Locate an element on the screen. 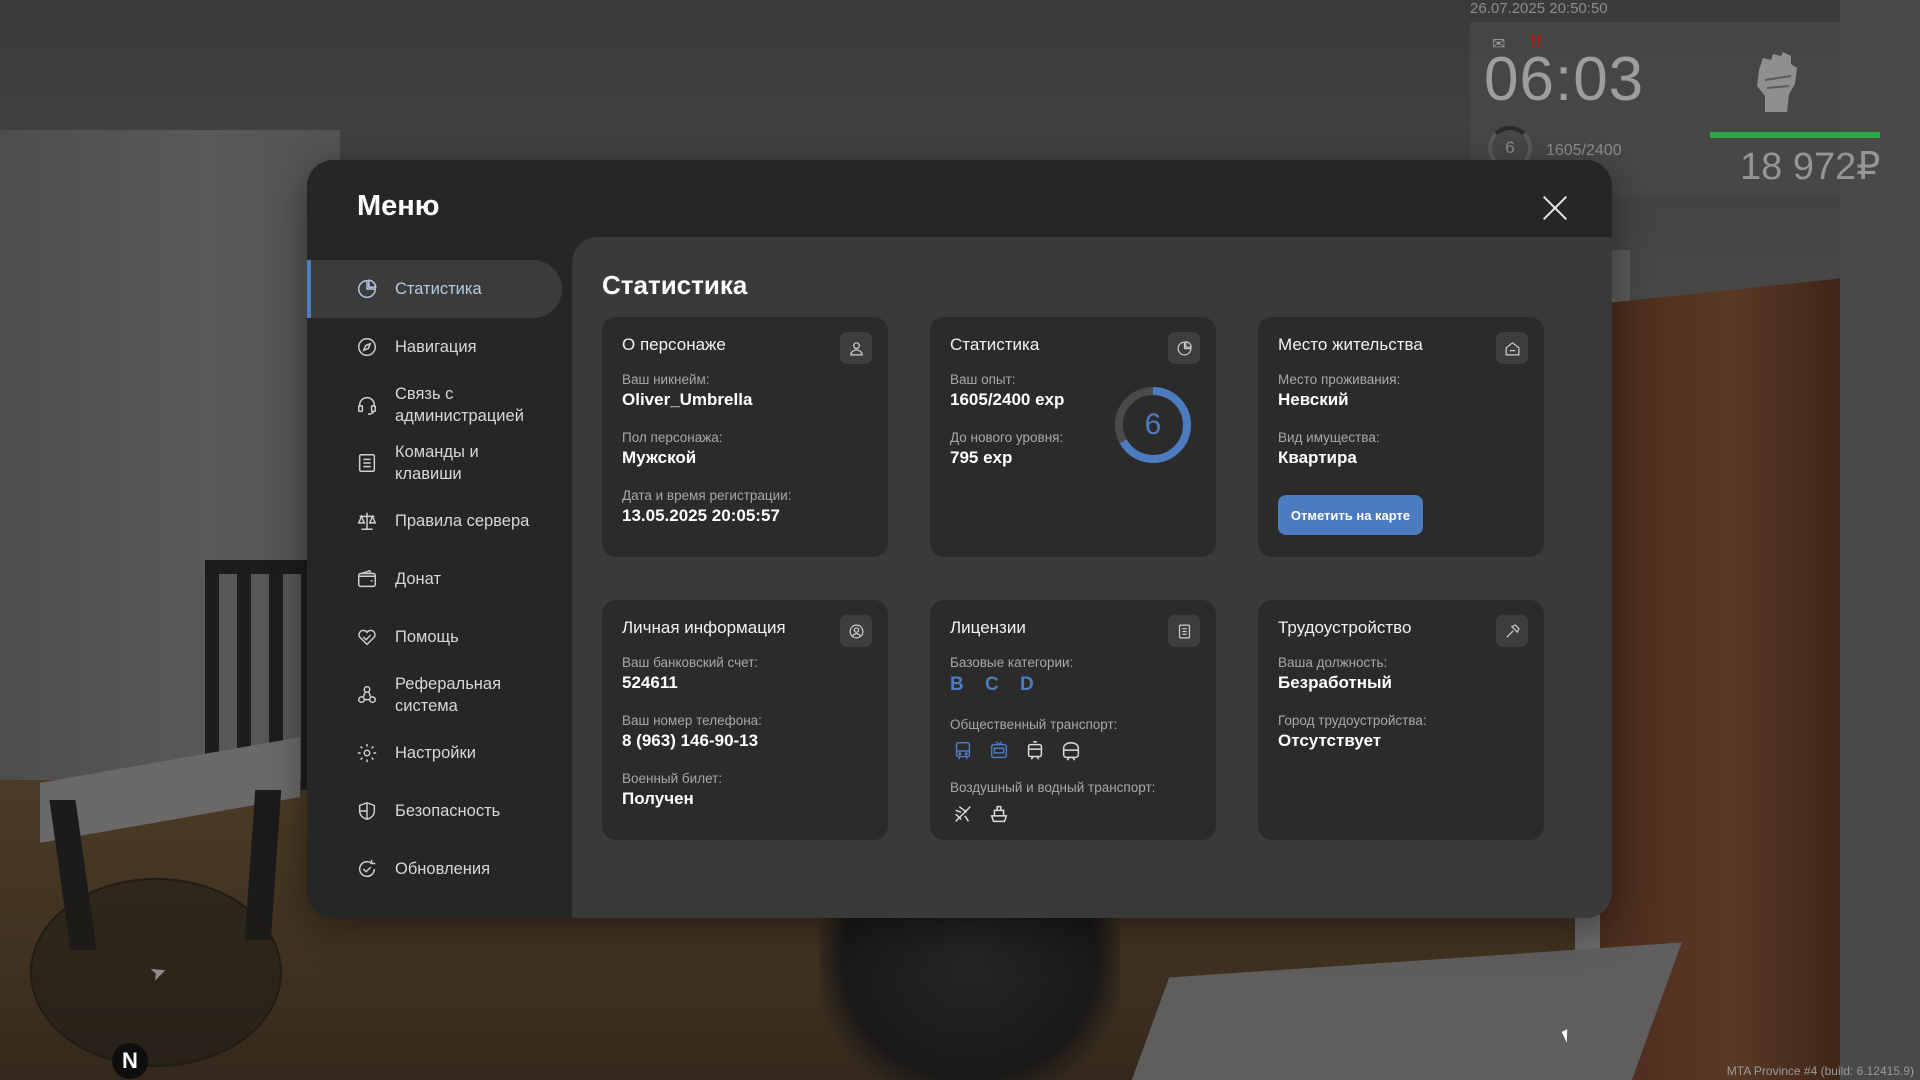 This screenshot has width=1920, height=1080. public-transport-field: Общественный транспорт: is located at coordinates (1033, 740).